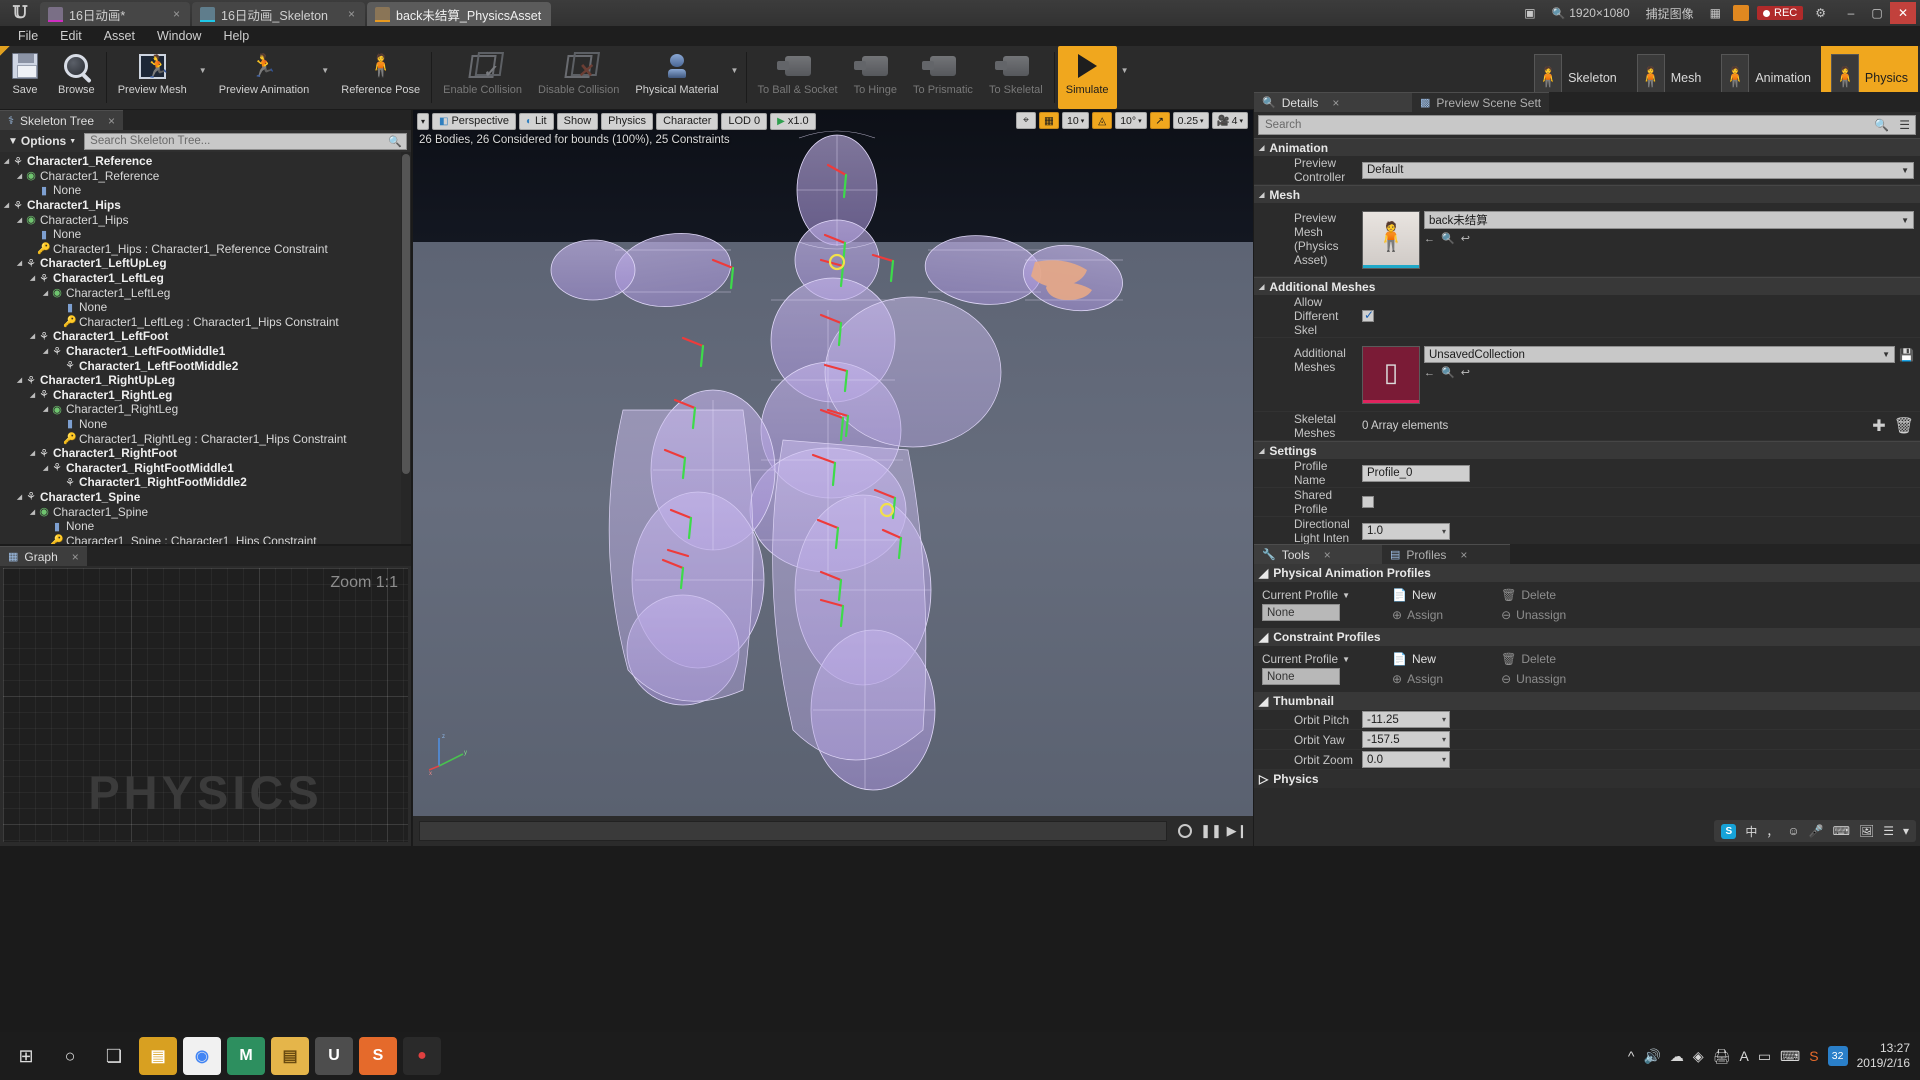 The height and width of the screenshot is (1080, 1920). Describe the element at coordinates (1346, 659) in the screenshot. I see `chevron-down-icon: ▼` at that location.